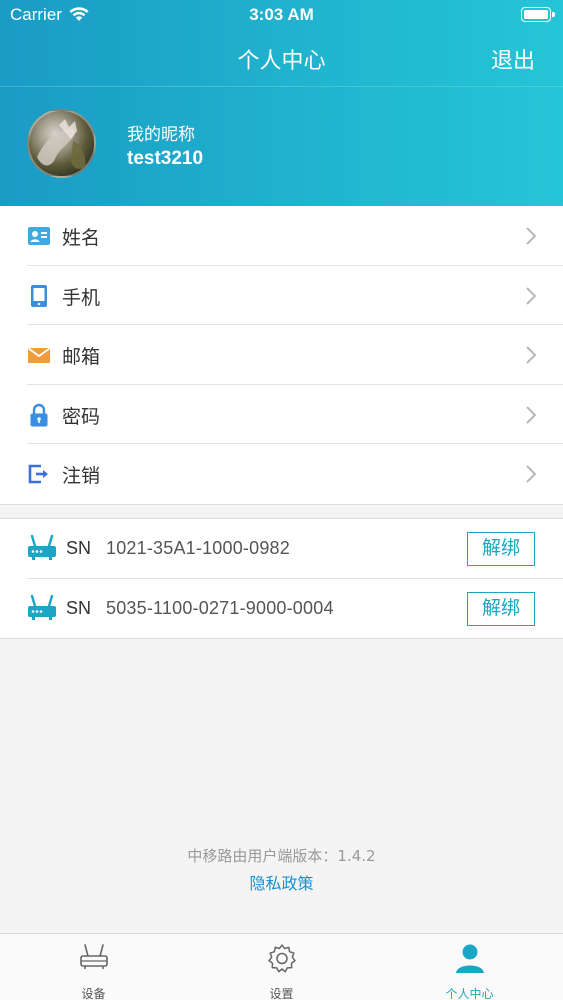  What do you see at coordinates (165, 158) in the screenshot?
I see `nickname-value: test3210` at bounding box center [165, 158].